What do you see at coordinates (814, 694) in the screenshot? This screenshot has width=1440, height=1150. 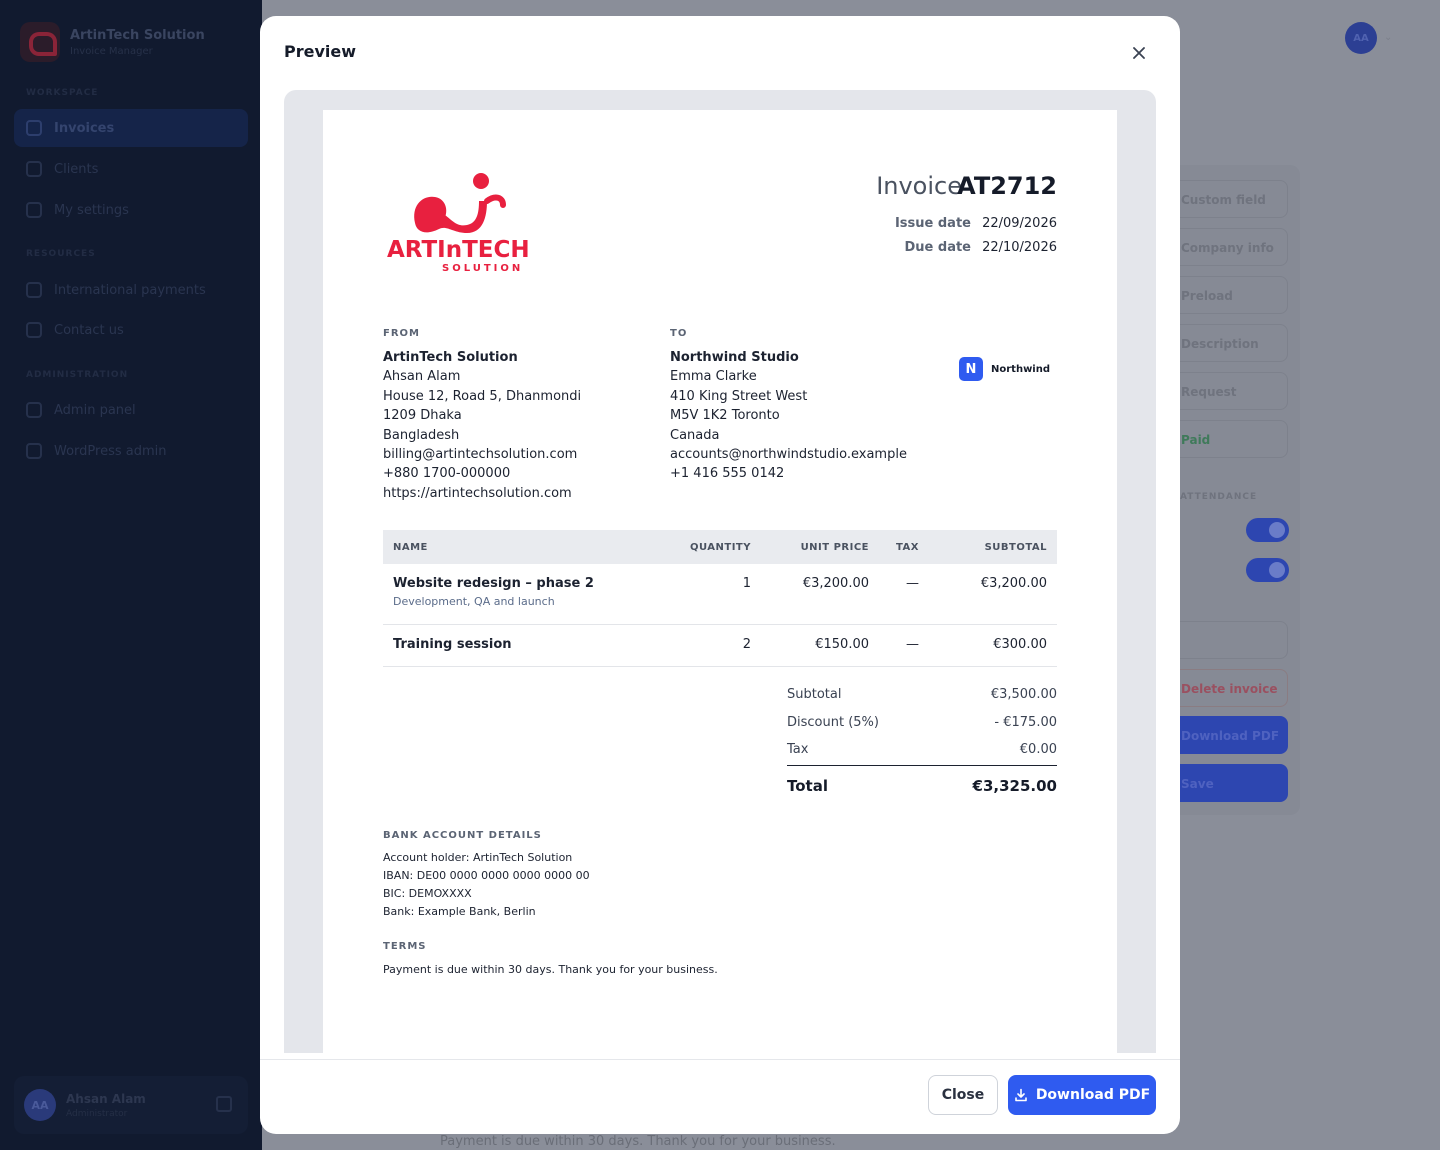 I see `subtotal-label: Subtotal` at bounding box center [814, 694].